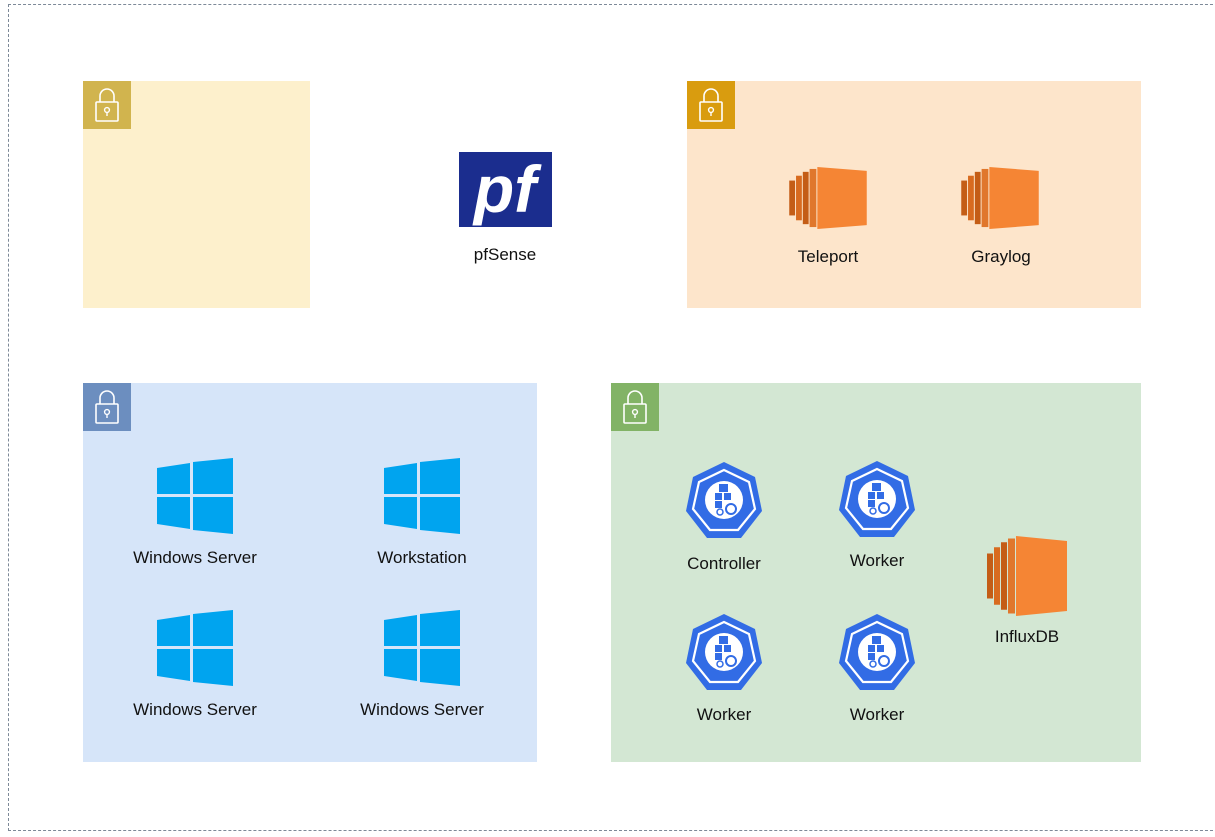 The height and width of the screenshot is (837, 1215). I want to click on security-zone-yellow, so click(196, 194).